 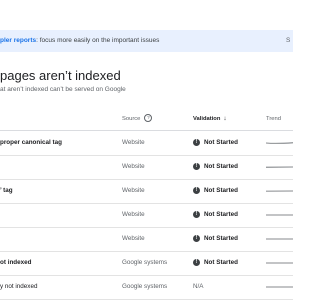 I want to click on table-header: Source? Validation ↓ Trend, so click(x=146, y=119).